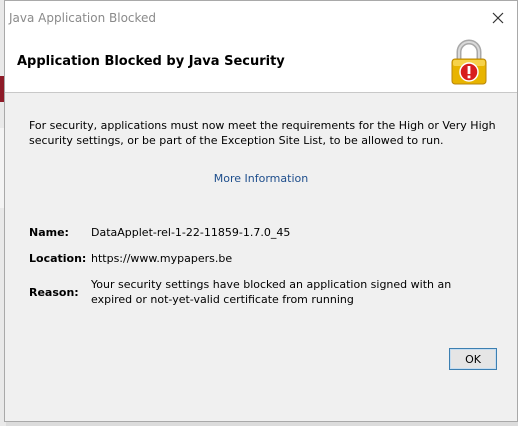 The image size is (518, 426). Describe the element at coordinates (191, 232) in the screenshot. I see `name-value: DataApplet-rel-1-22-11859-1.7.0_45` at that location.